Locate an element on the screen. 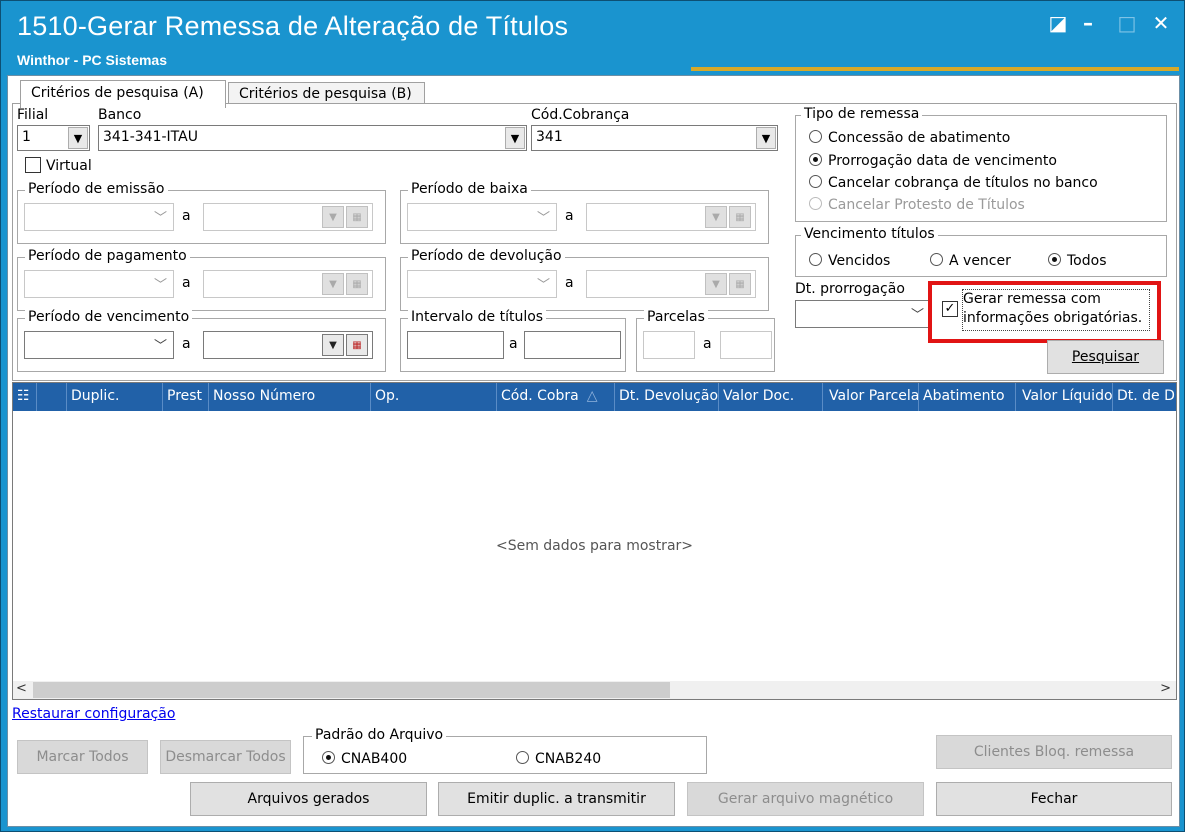  horizontal-scrollbar: < > is located at coordinates (594, 690).